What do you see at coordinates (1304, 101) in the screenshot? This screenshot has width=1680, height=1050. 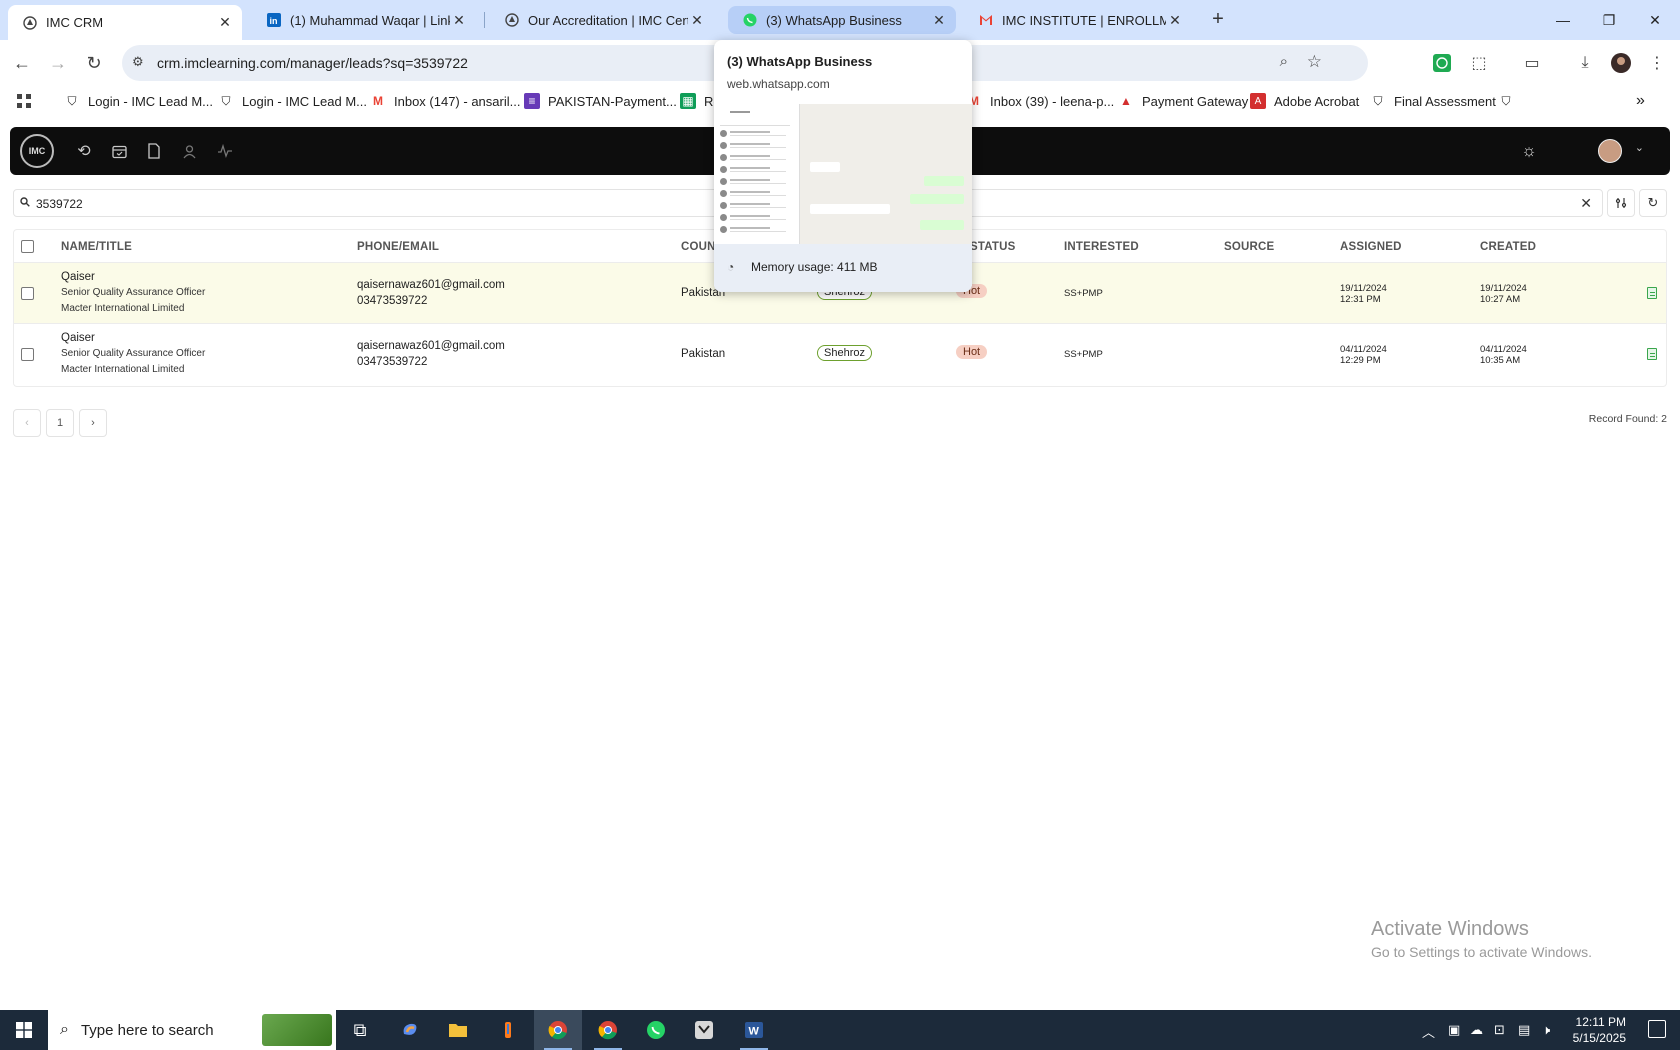 I see `bookmark-item: A Adobe Acrobat` at bounding box center [1304, 101].